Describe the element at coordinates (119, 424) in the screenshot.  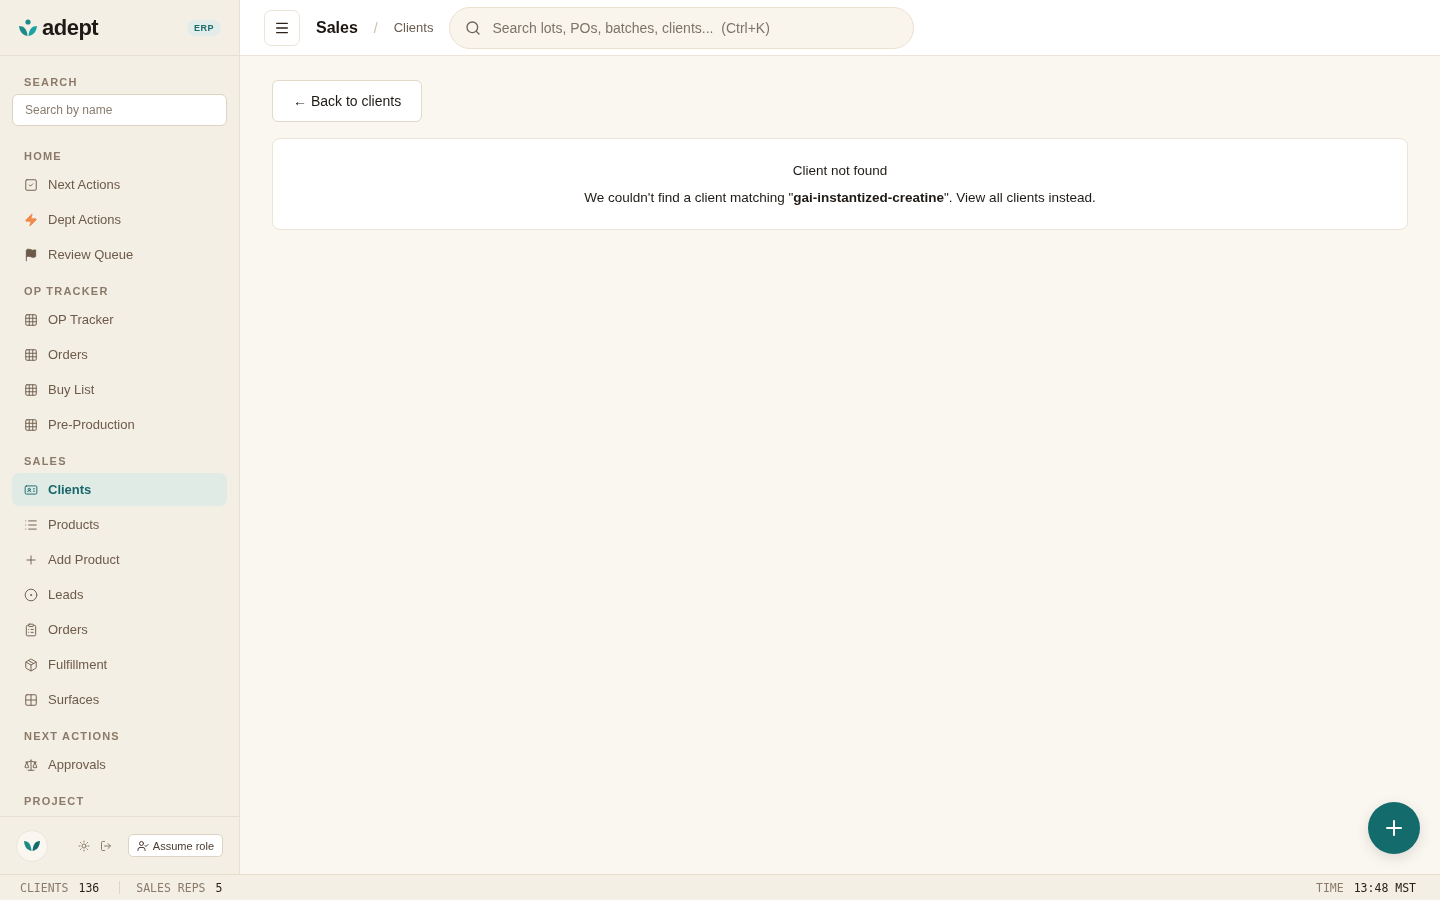
I see `sidebar-item: Pre-Production` at that location.